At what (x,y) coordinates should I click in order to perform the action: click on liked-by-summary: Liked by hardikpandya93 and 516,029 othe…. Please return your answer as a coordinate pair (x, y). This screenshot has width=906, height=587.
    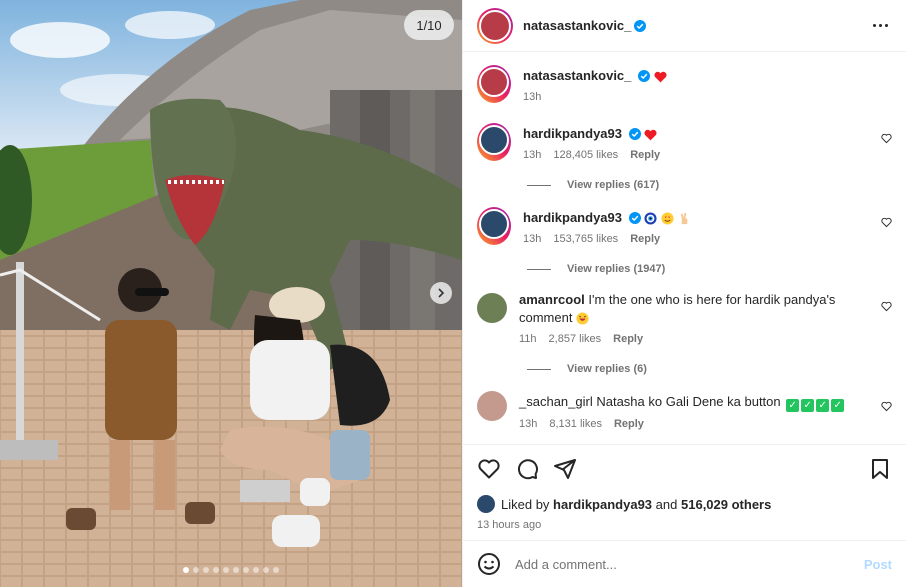
    Looking at the image, I should click on (684, 504).